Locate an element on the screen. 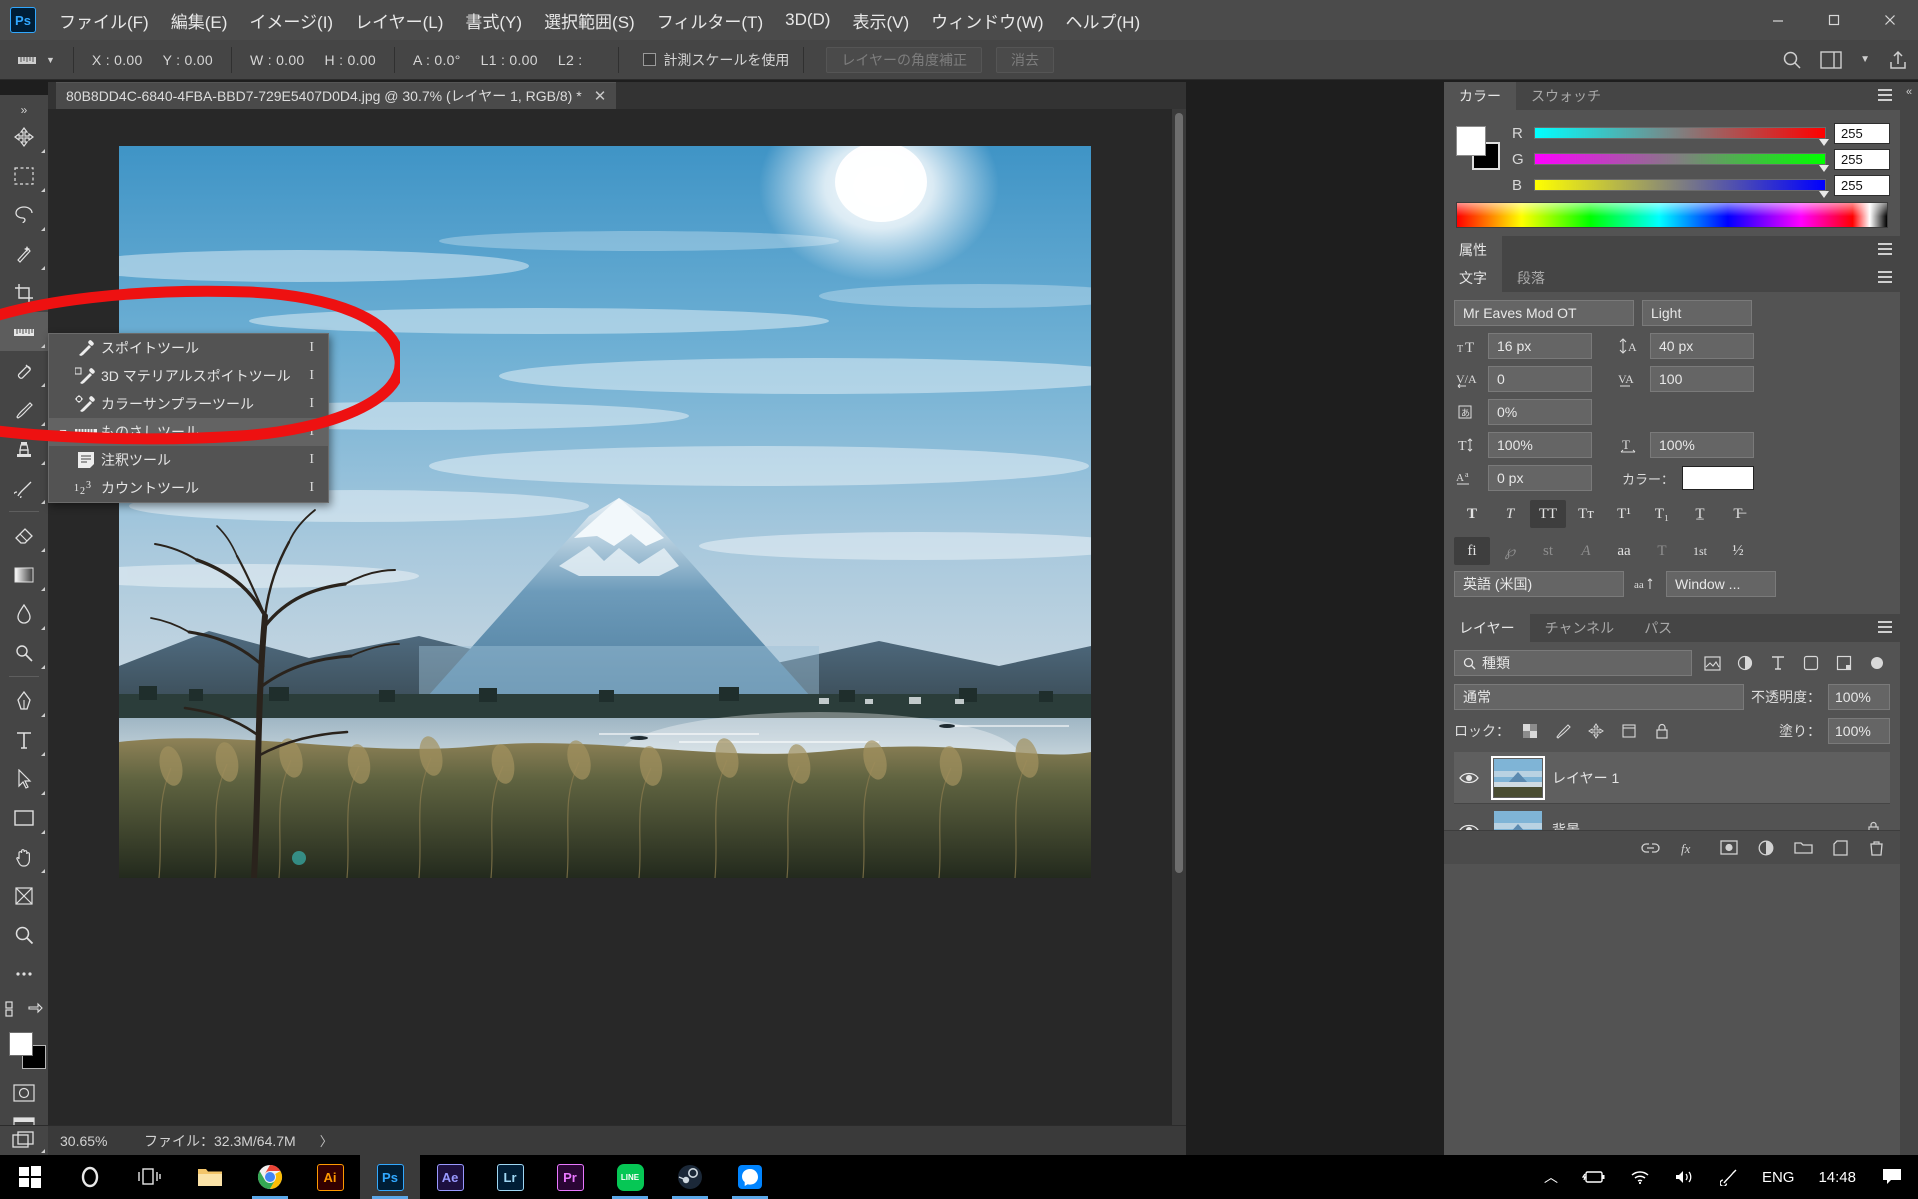 The width and height of the screenshot is (1918, 1199). tab-swatches: スウォッチ is located at coordinates (1566, 96).